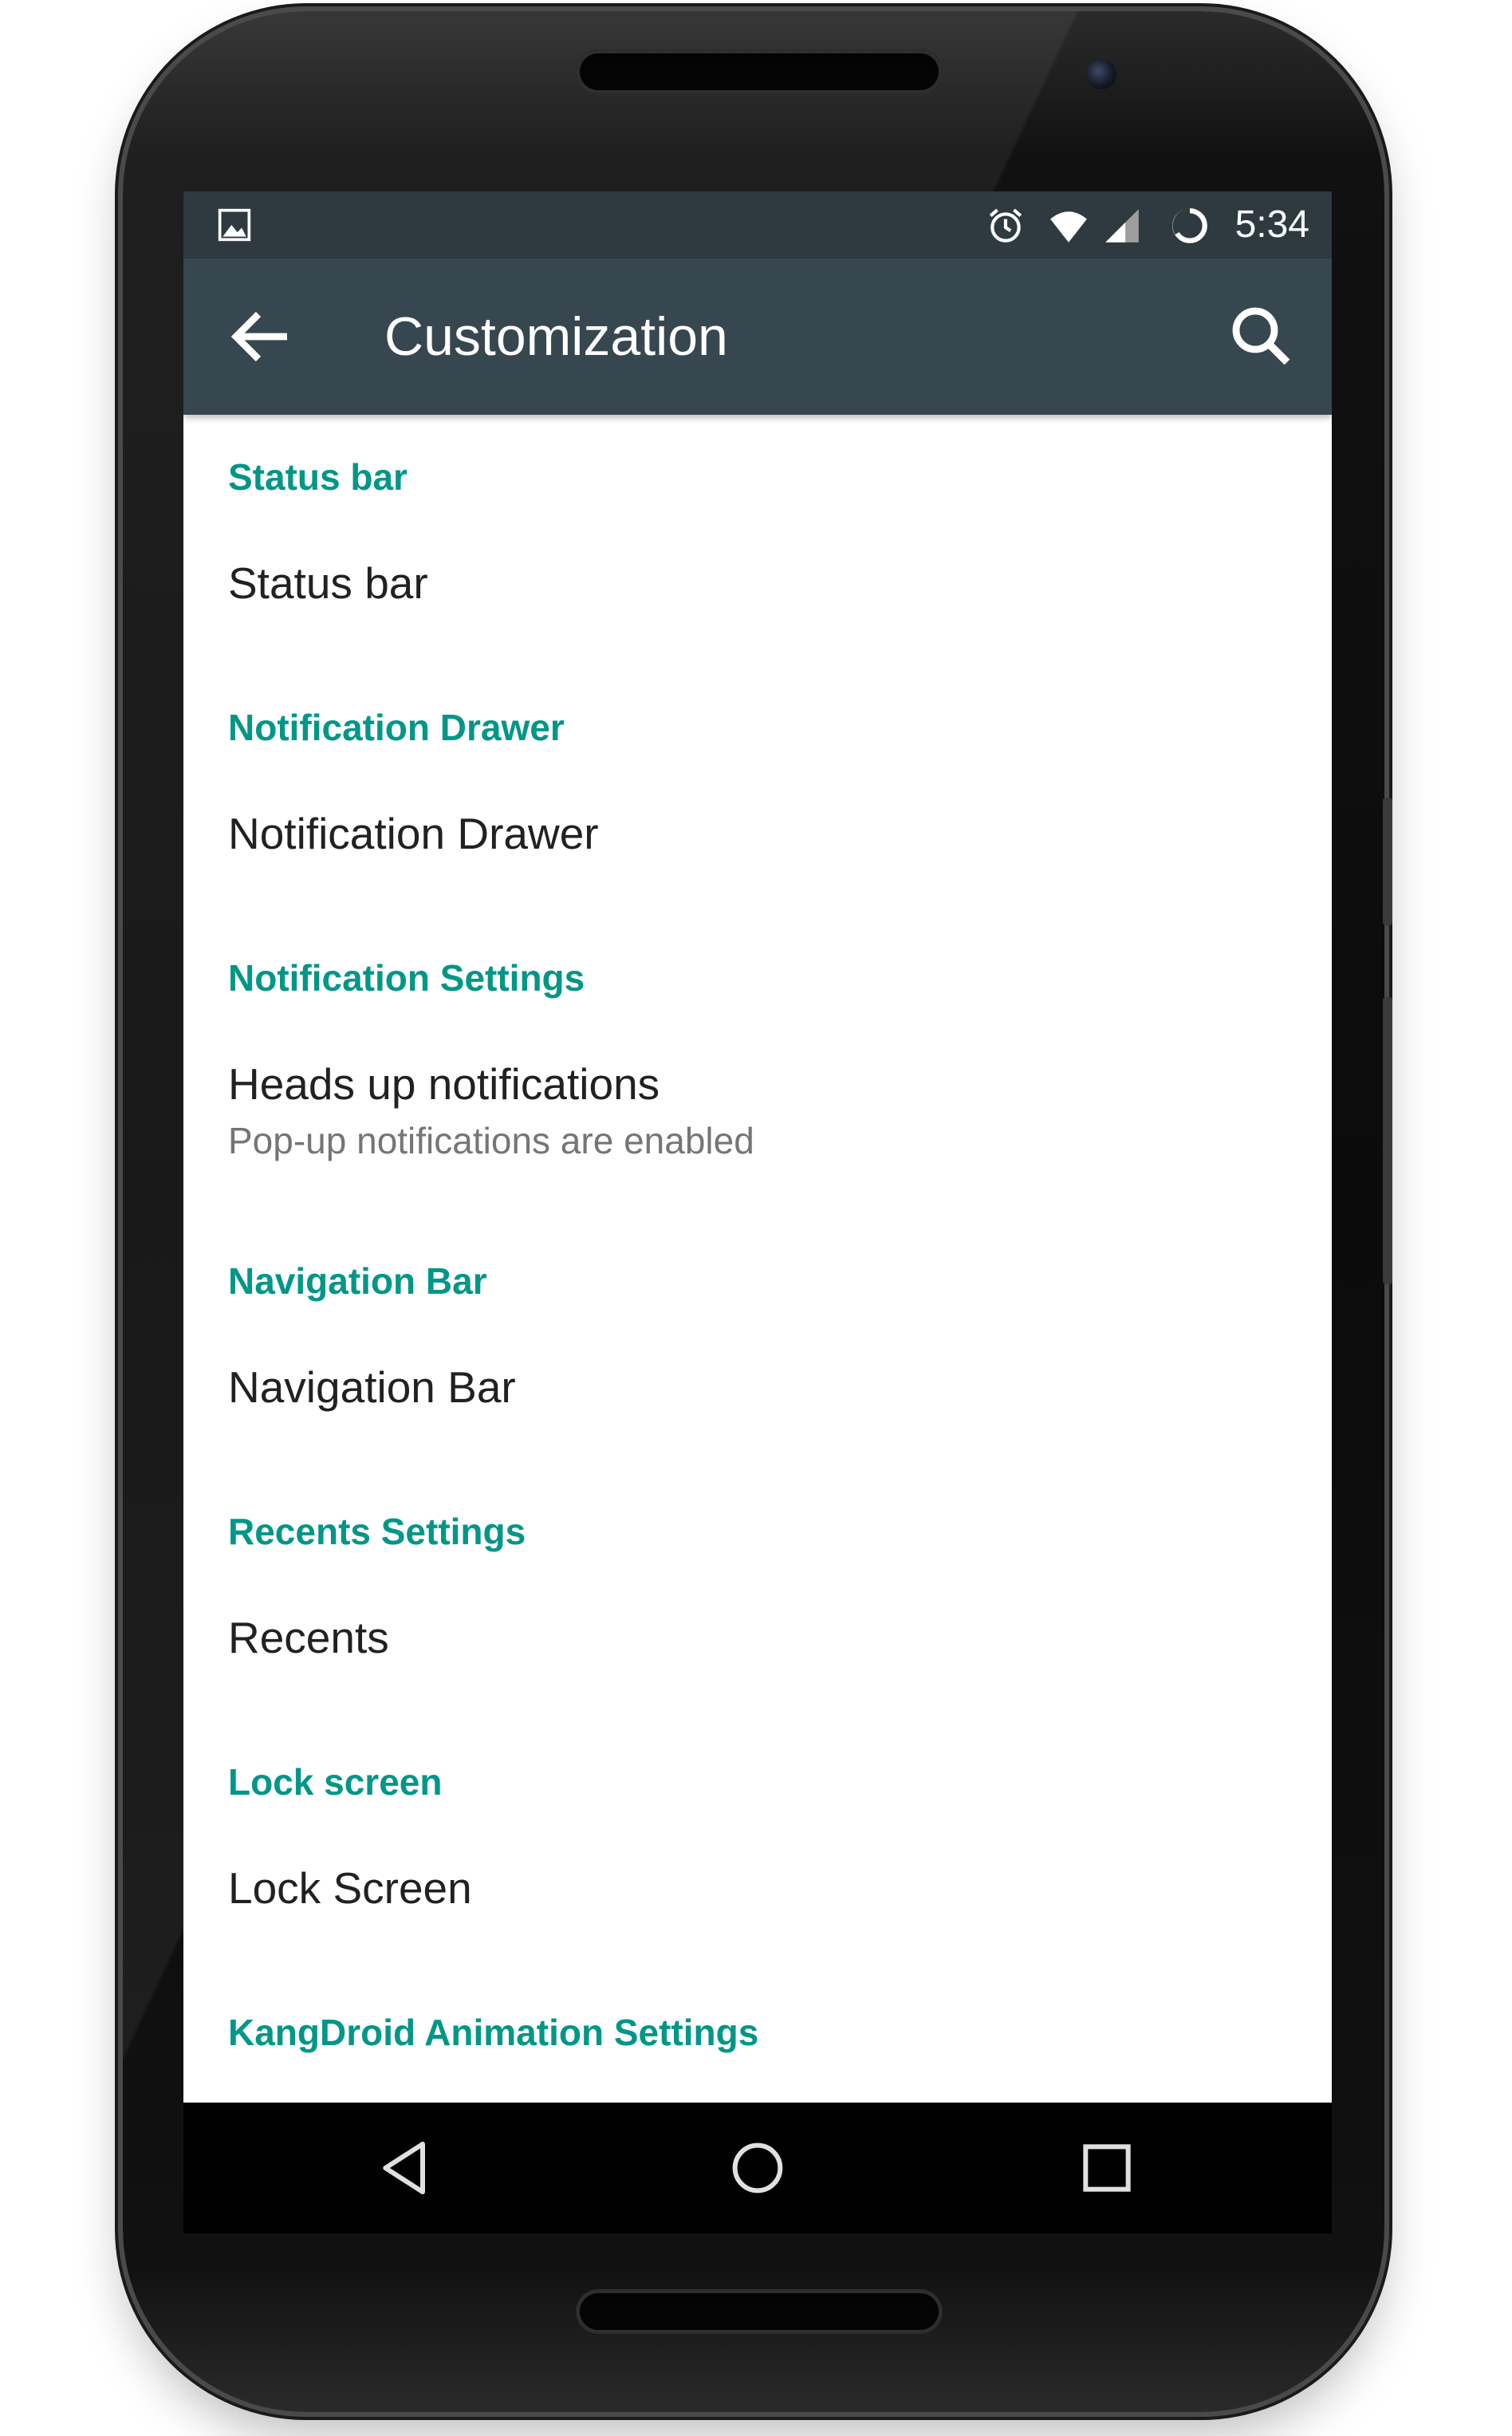 The height and width of the screenshot is (2436, 1512). I want to click on power-button, so click(1387, 861).